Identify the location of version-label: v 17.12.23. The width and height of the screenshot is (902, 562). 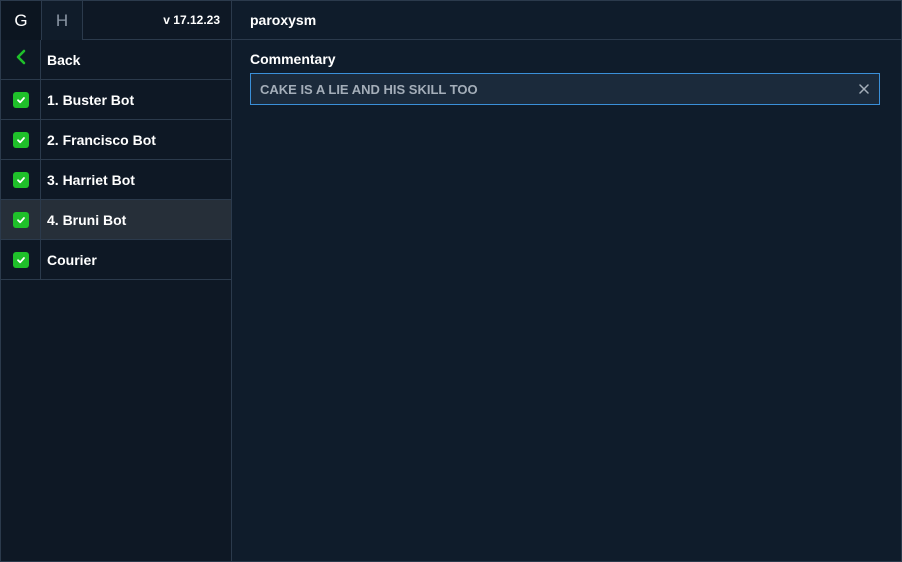
(191, 20).